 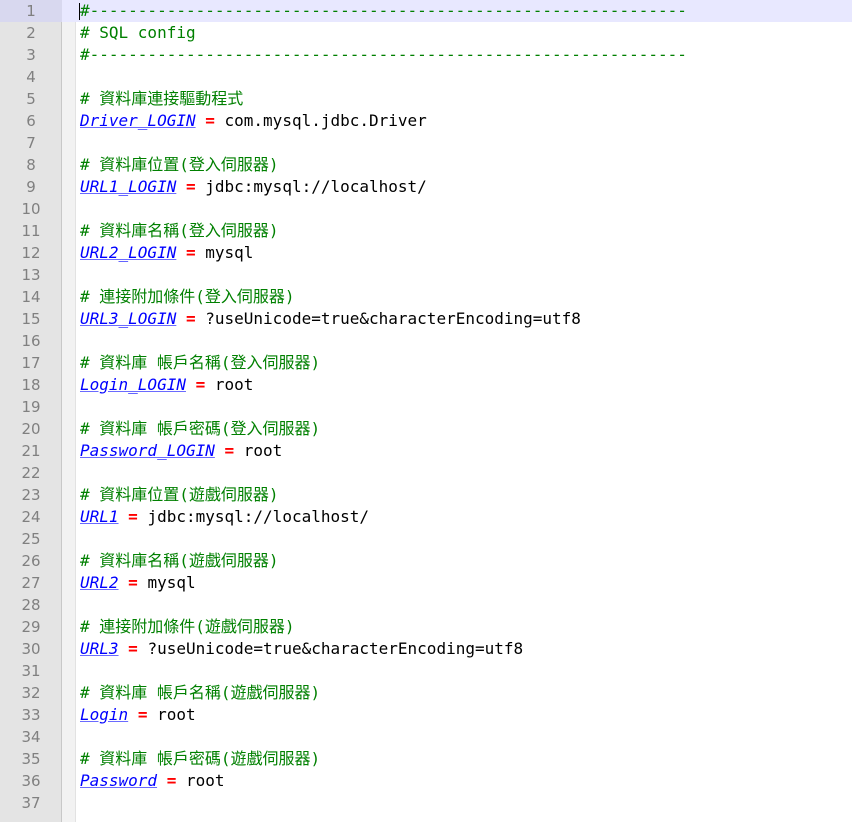 I want to click on line-content: # 資料庫 帳戶名稱(遊戲伺服器), so click(x=200, y=693).